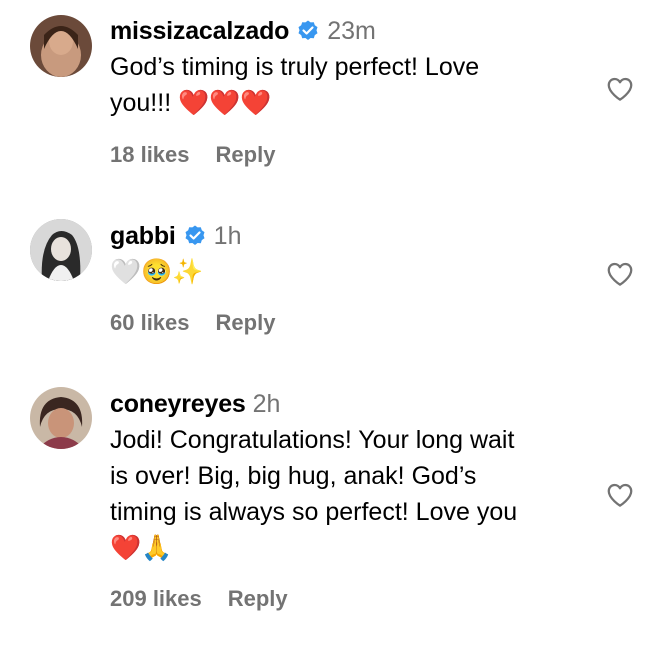 Image resolution: width=656 pixels, height=646 pixels. Describe the element at coordinates (156, 599) in the screenshot. I see `likes-count-button: 209 likes` at that location.